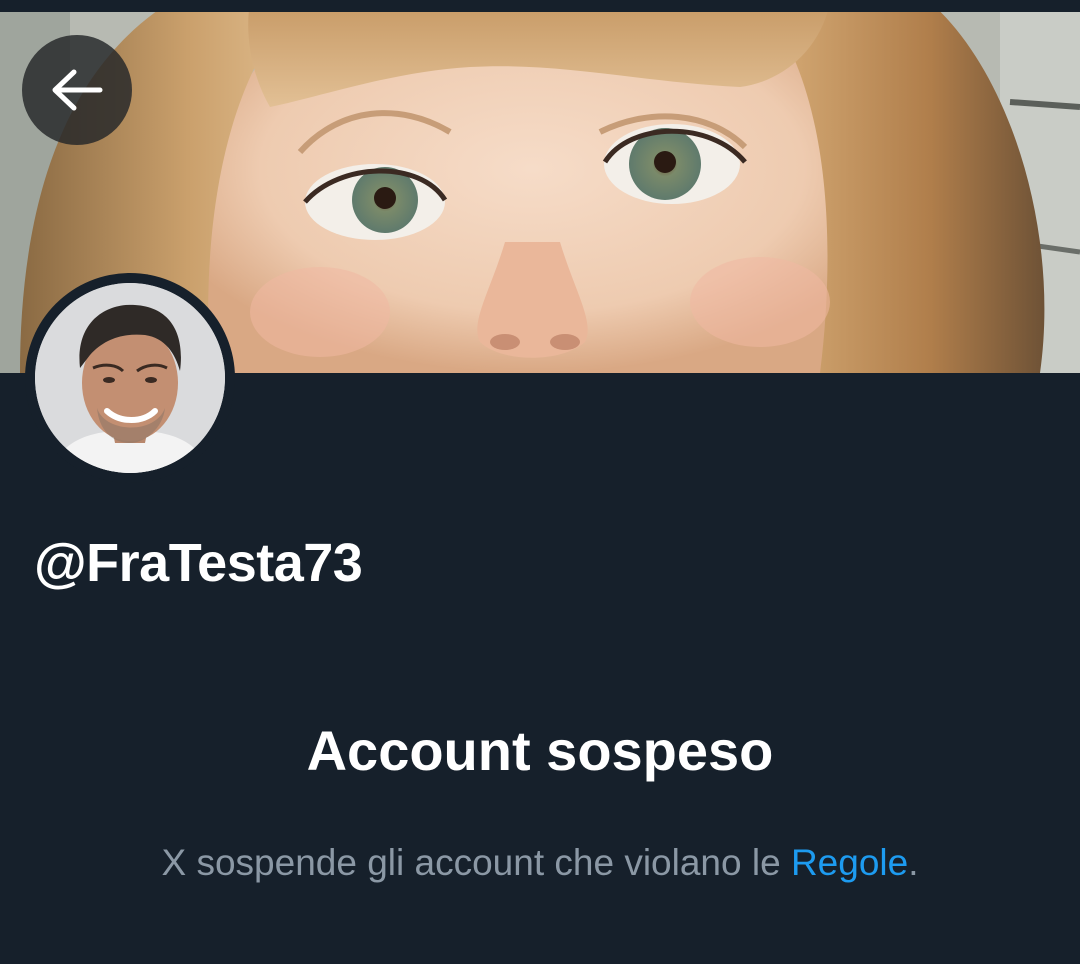 The height and width of the screenshot is (964, 1080). Describe the element at coordinates (913, 862) in the screenshot. I see `suspended-message-suffix: .` at that location.